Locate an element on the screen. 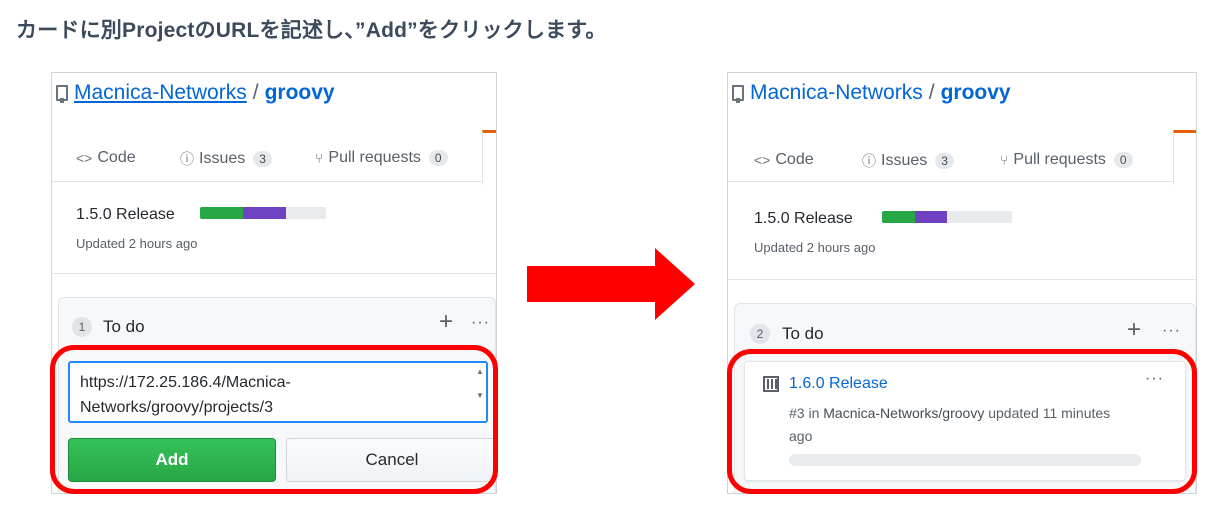 This screenshot has height=514, width=1211. textarea-scrollbar: ▲ ▼ is located at coordinates (480, 392).